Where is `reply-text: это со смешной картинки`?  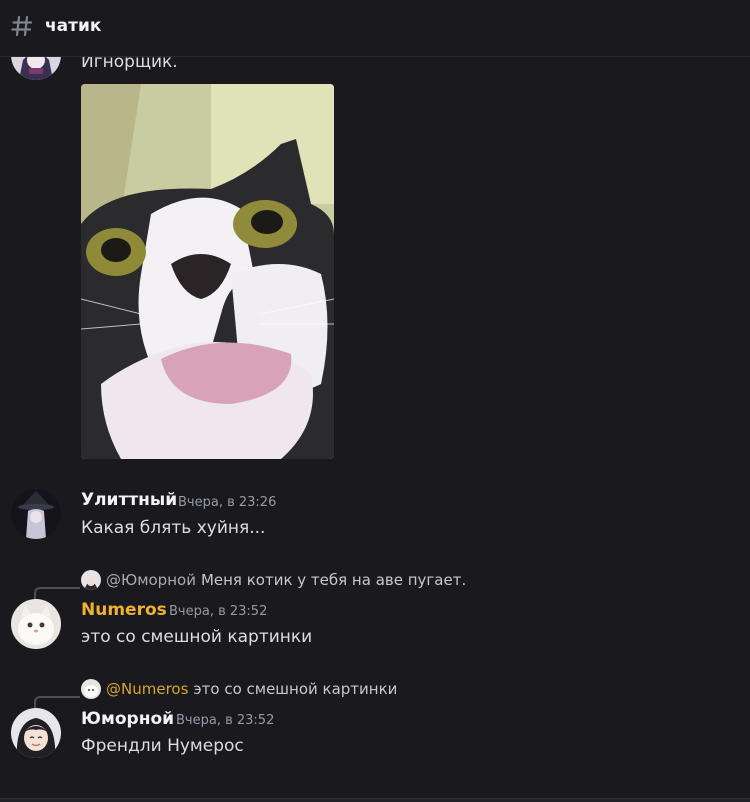
reply-text: это со смешной картинки is located at coordinates (295, 689).